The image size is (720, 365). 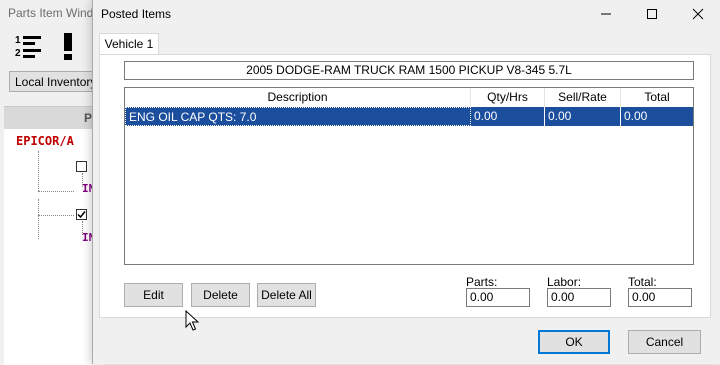 What do you see at coordinates (664, 342) in the screenshot?
I see `cancel-button: Cancel` at bounding box center [664, 342].